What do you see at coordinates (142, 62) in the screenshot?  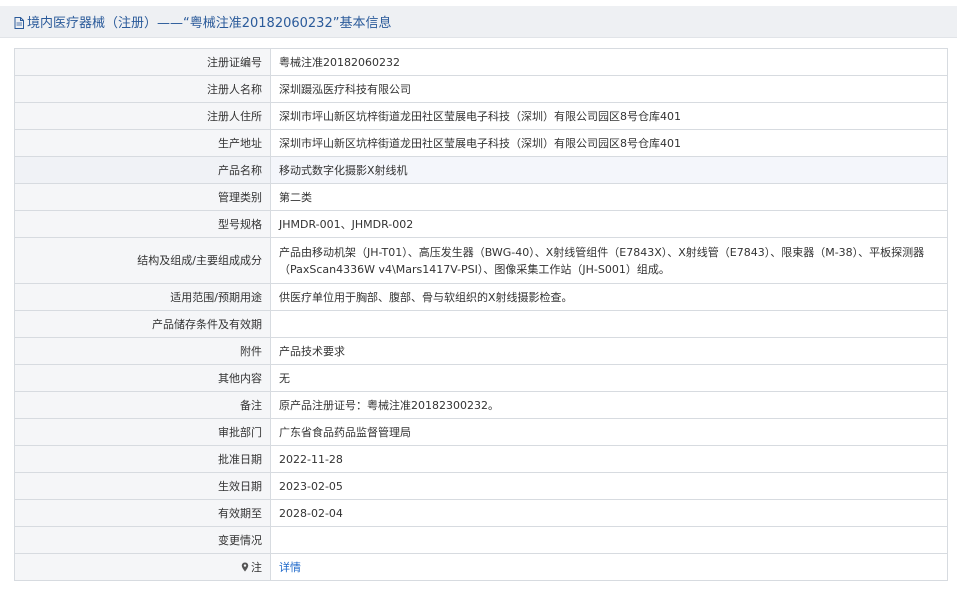 I see `row-label: 注册证编号` at bounding box center [142, 62].